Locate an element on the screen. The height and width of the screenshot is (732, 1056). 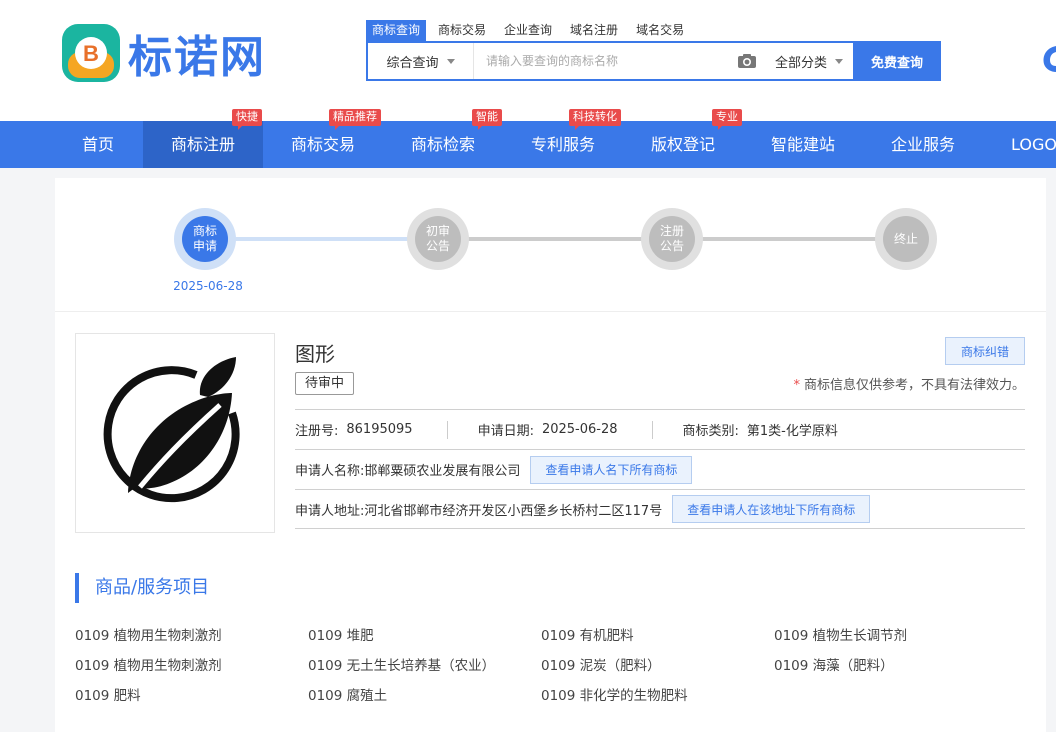
nav-item-label: 商标检索 is located at coordinates (442, 144).